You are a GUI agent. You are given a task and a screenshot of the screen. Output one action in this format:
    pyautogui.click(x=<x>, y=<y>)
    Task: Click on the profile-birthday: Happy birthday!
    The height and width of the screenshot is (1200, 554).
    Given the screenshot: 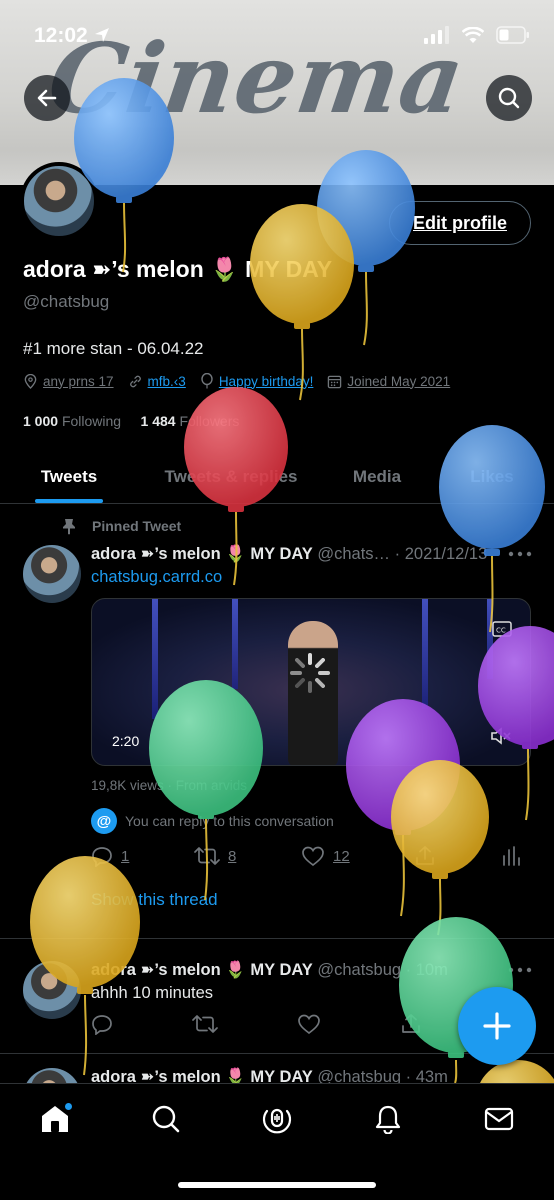 What is the action you would take?
    pyautogui.click(x=256, y=381)
    